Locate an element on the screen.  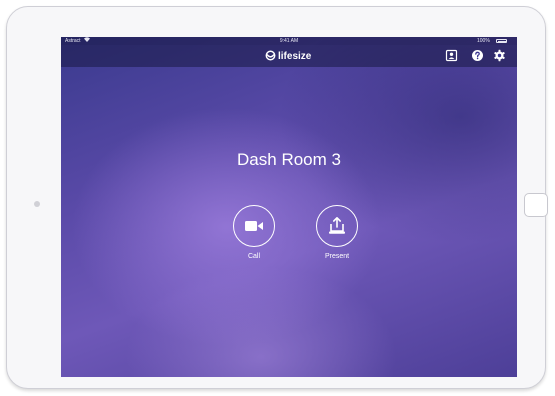
lifesize-logo: lifesize is located at coordinates (288, 56).